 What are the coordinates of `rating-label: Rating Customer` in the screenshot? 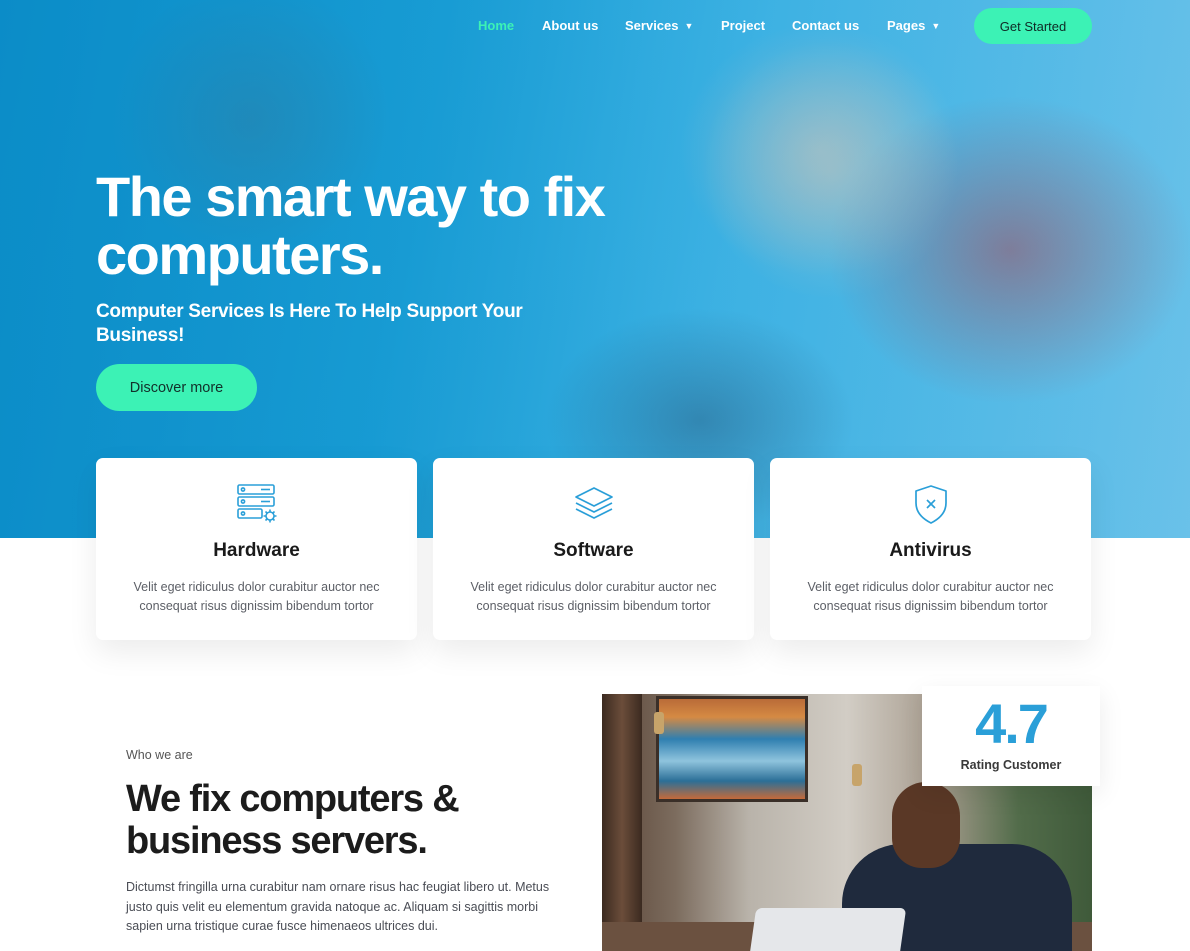 It's located at (1011, 765).